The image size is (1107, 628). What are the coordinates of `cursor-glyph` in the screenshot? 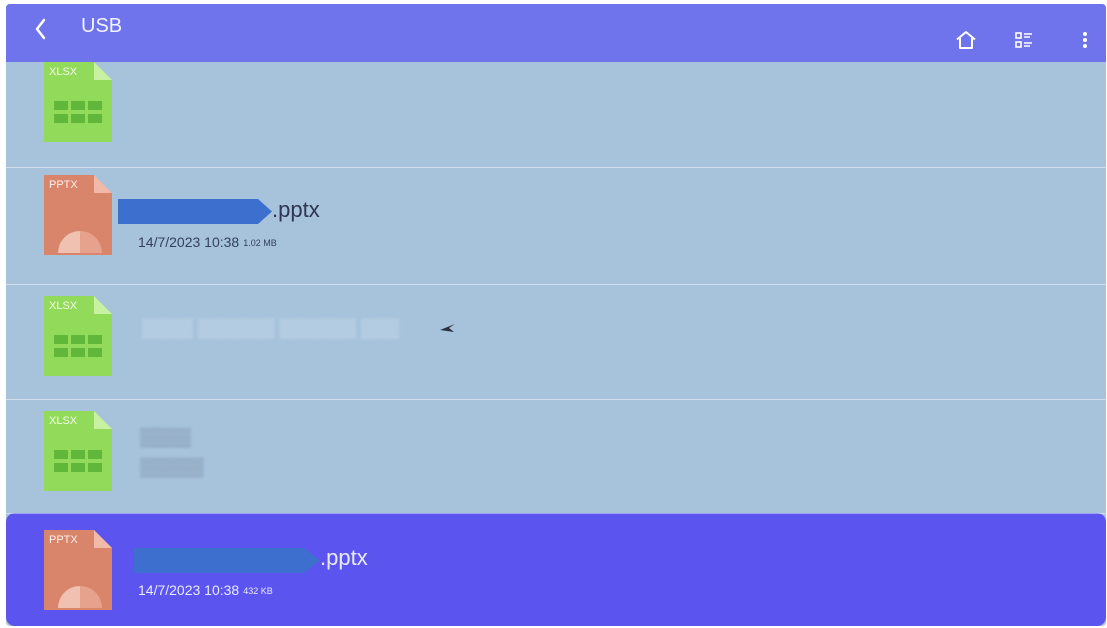 It's located at (447, 328).